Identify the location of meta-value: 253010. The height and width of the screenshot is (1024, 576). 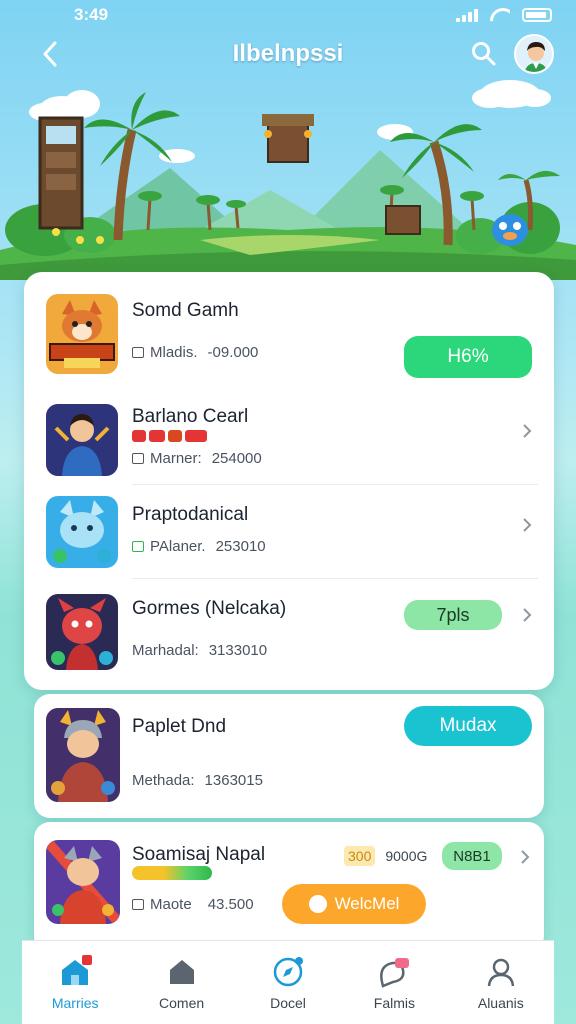
(240, 546).